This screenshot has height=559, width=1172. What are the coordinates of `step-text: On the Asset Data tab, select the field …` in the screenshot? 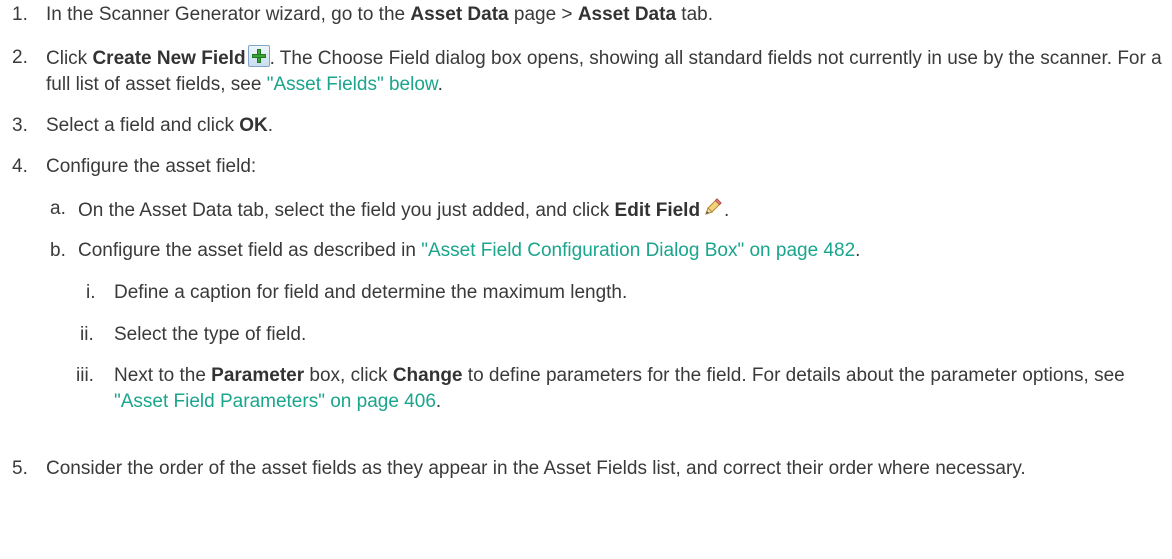 It's located at (622, 210).